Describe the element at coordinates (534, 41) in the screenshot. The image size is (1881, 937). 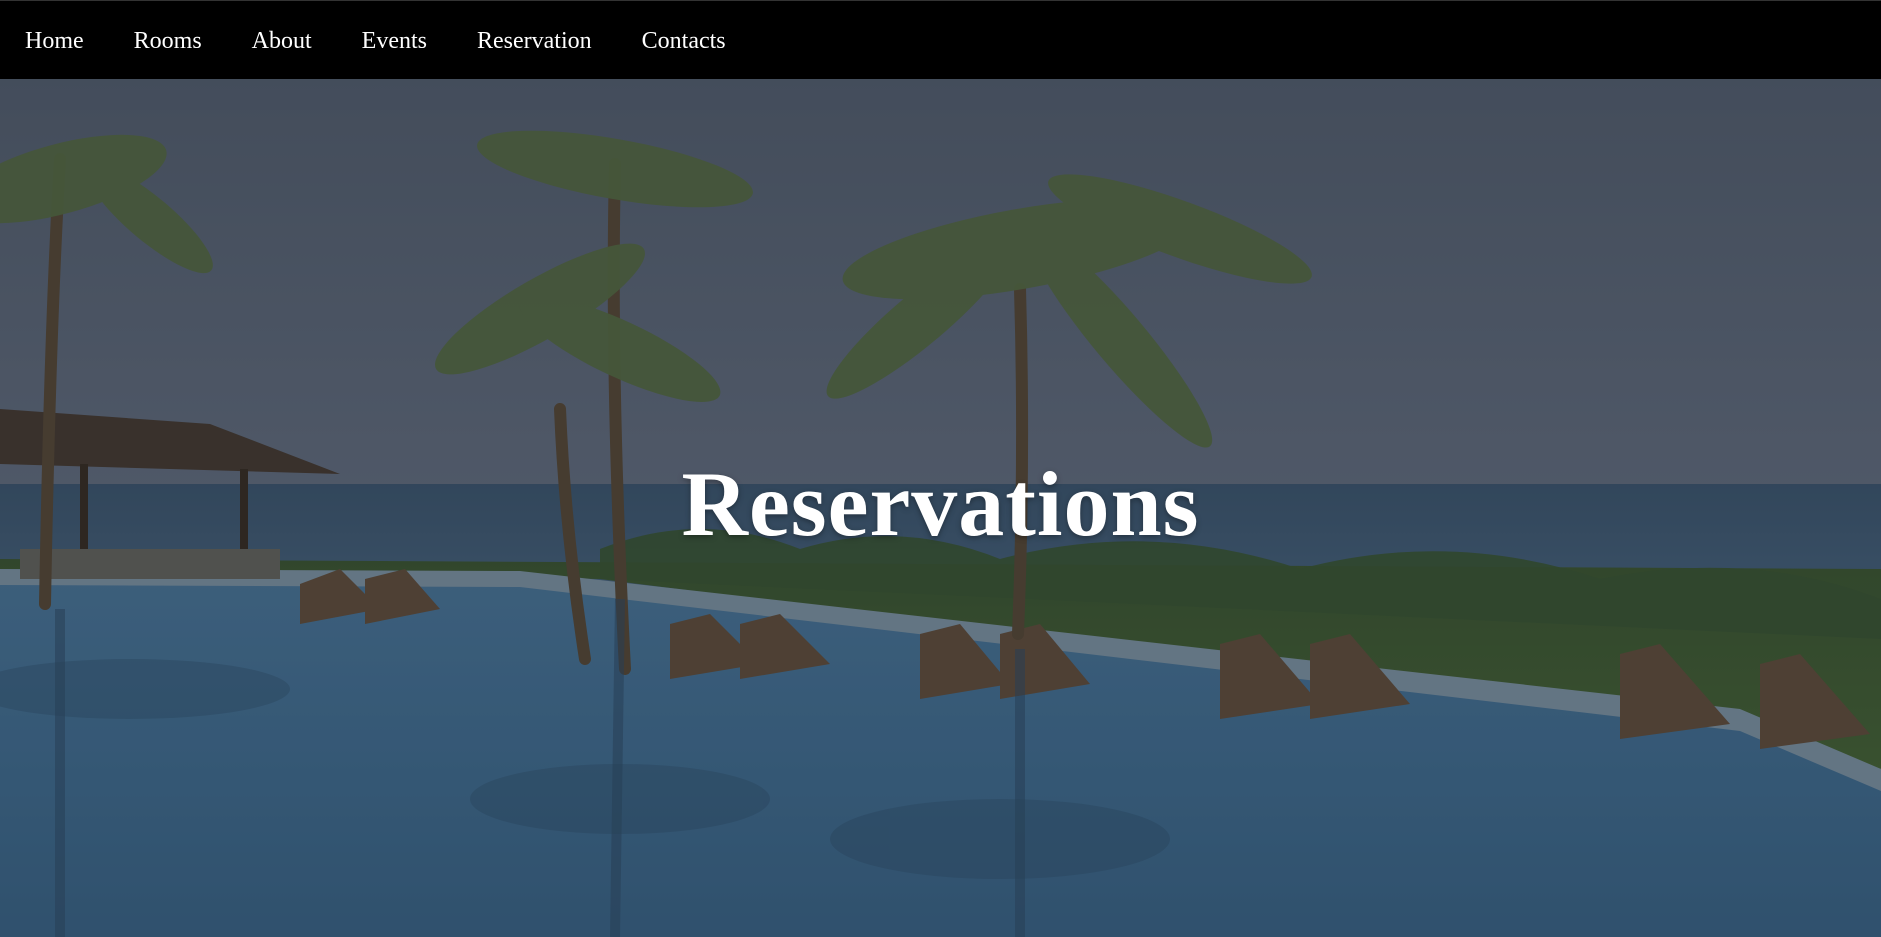
I see `nav-link-reservation: Reservation` at that location.